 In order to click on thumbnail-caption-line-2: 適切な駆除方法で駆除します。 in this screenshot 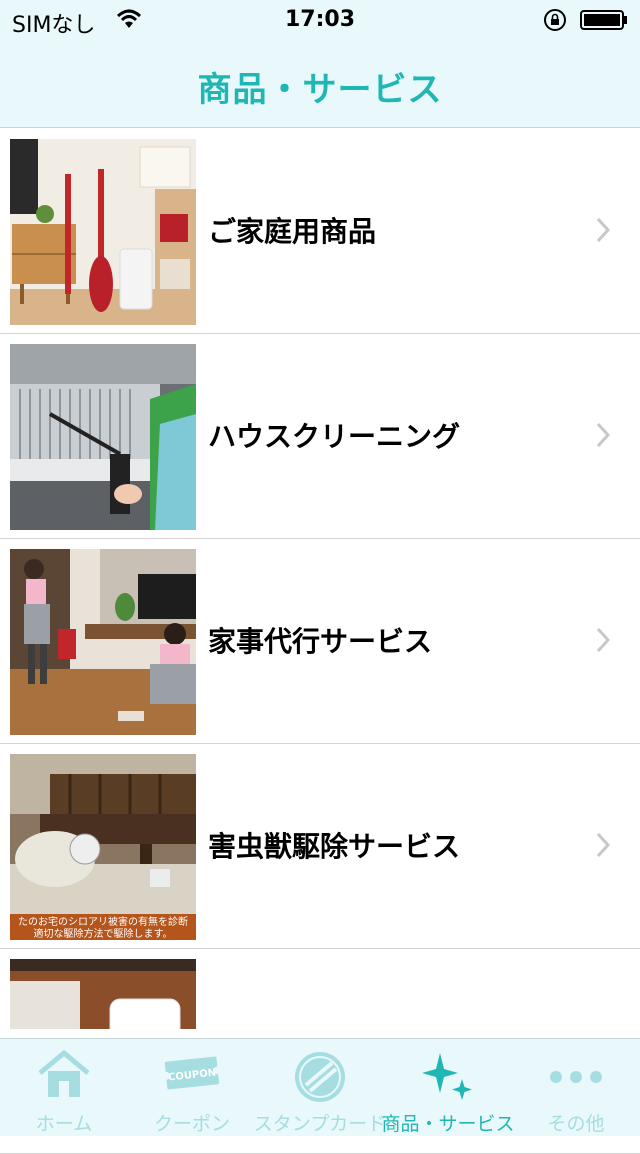, I will do `click(103, 933)`.